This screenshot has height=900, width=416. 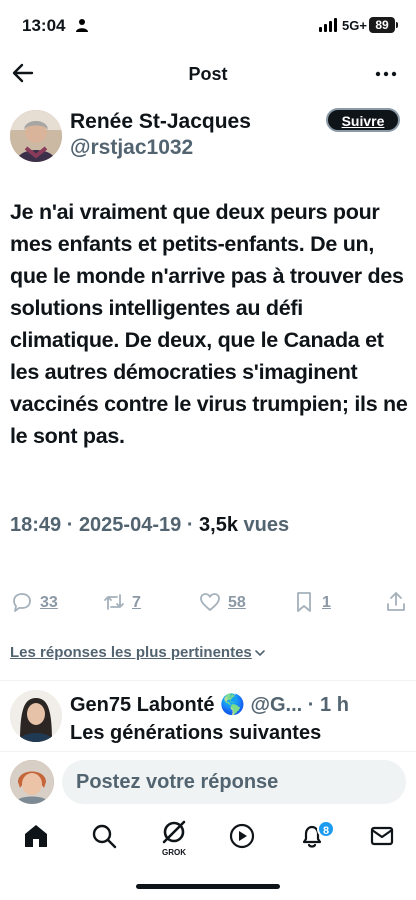 I want to click on network-type: 5G+, so click(x=354, y=25).